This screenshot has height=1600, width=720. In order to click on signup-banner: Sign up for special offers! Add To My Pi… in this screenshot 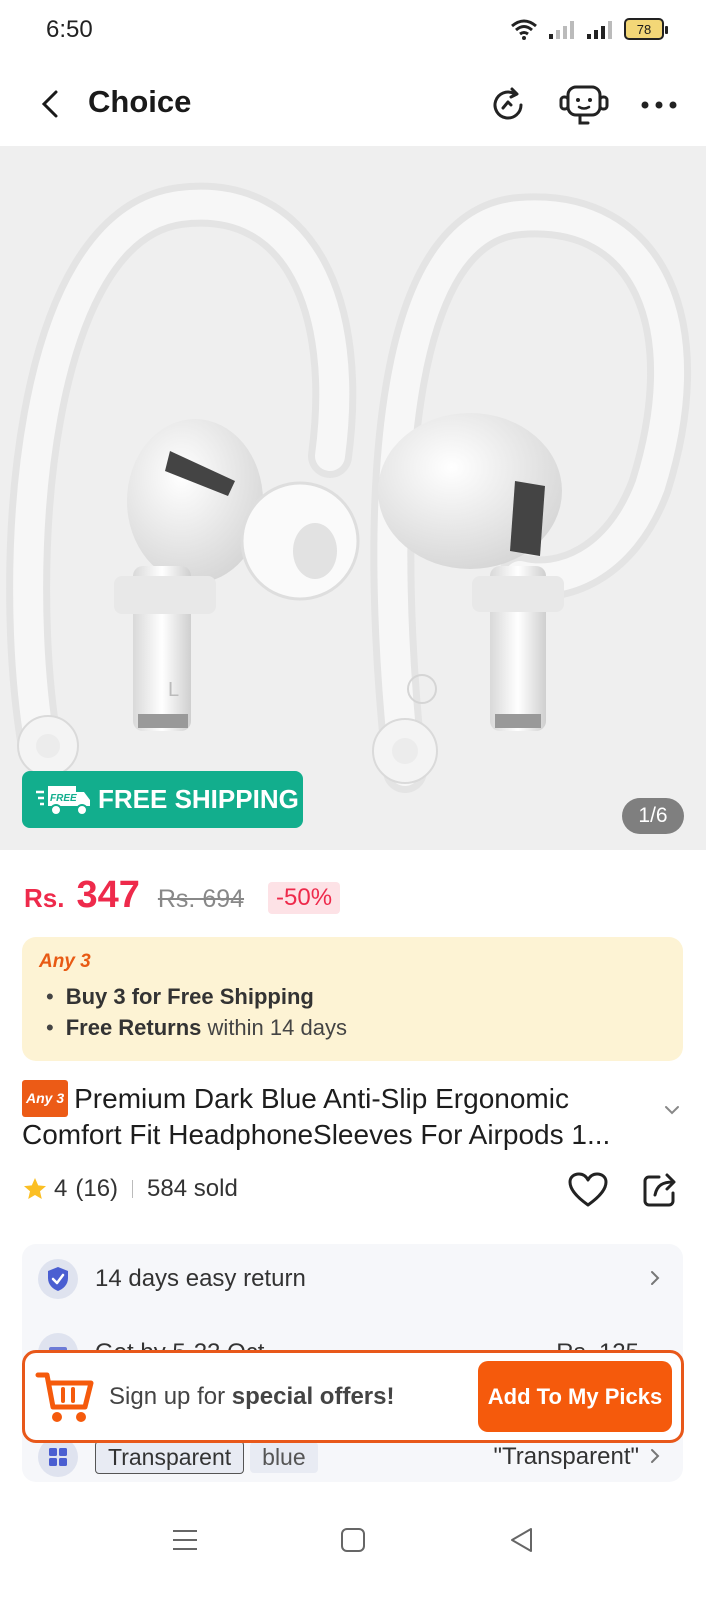, I will do `click(353, 1396)`.